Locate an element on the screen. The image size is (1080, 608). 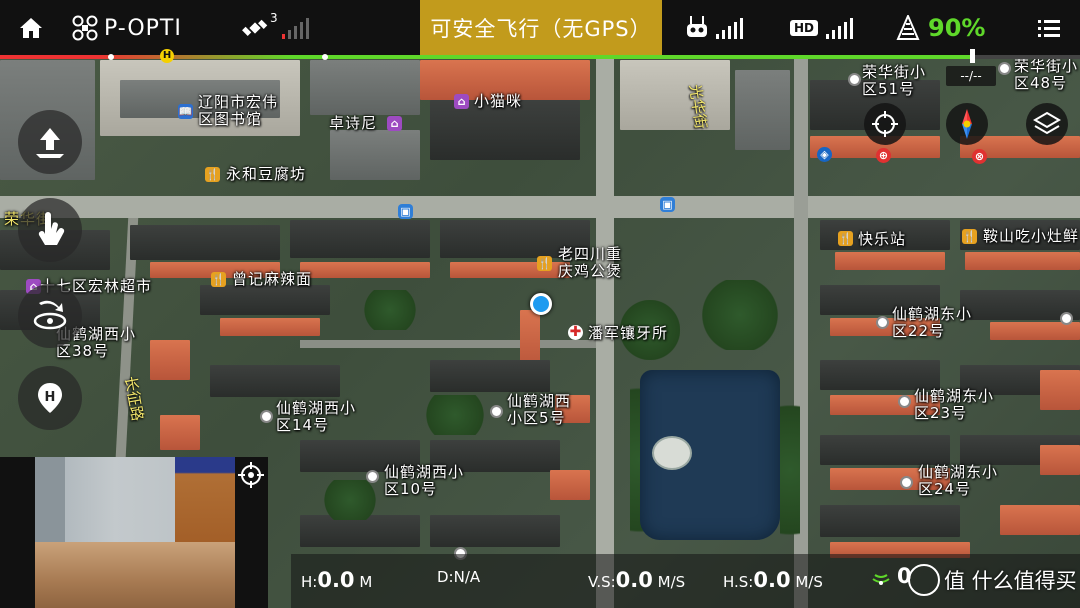
camera-preview is located at coordinates (134, 532).